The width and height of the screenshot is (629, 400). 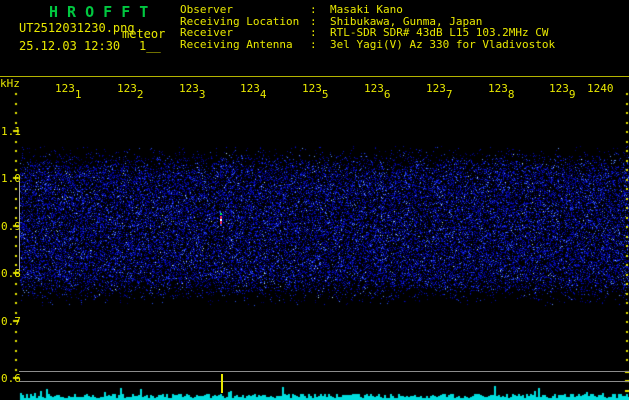 I want to click on output-filename: UT2512031230.png, so click(x=77, y=28).